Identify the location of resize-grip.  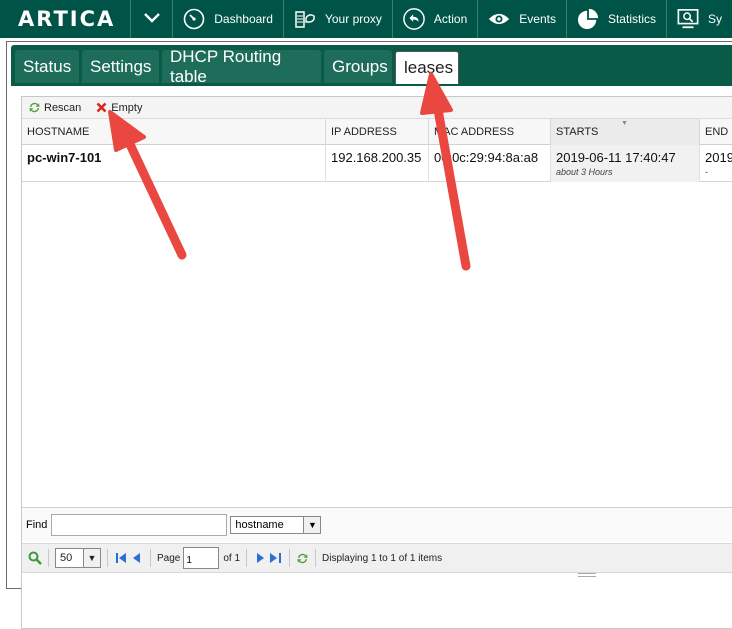
(587, 575).